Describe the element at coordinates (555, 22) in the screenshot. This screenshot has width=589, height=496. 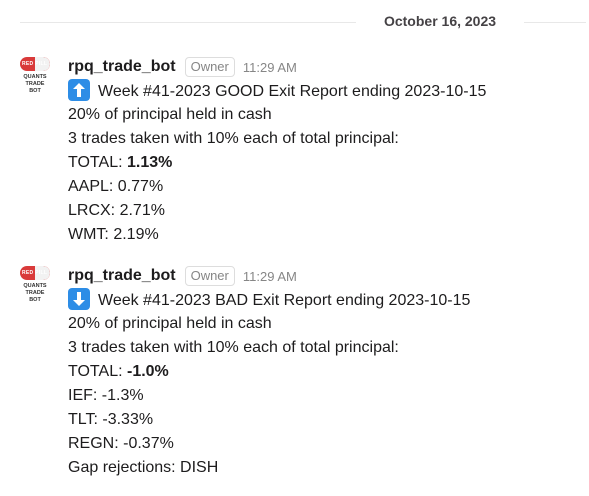
I see `divider-line-right` at that location.